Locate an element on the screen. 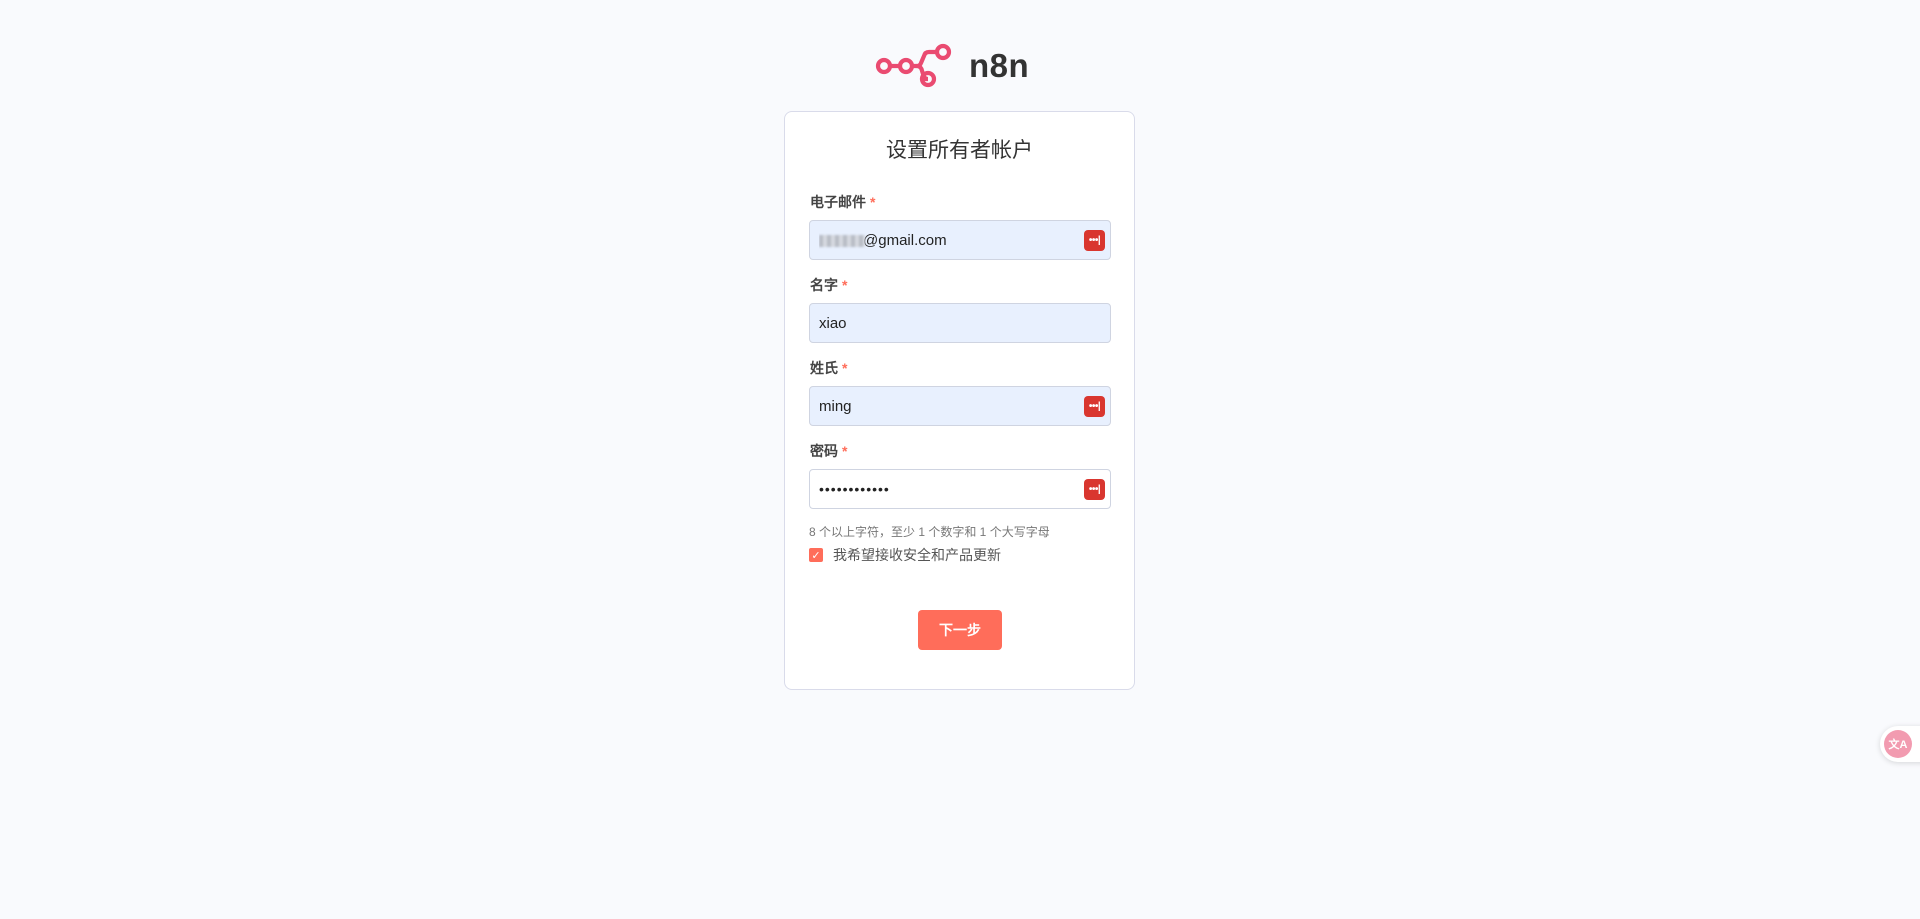 This screenshot has height=919, width=1920. translate-widget: 文A is located at coordinates (1900, 744).